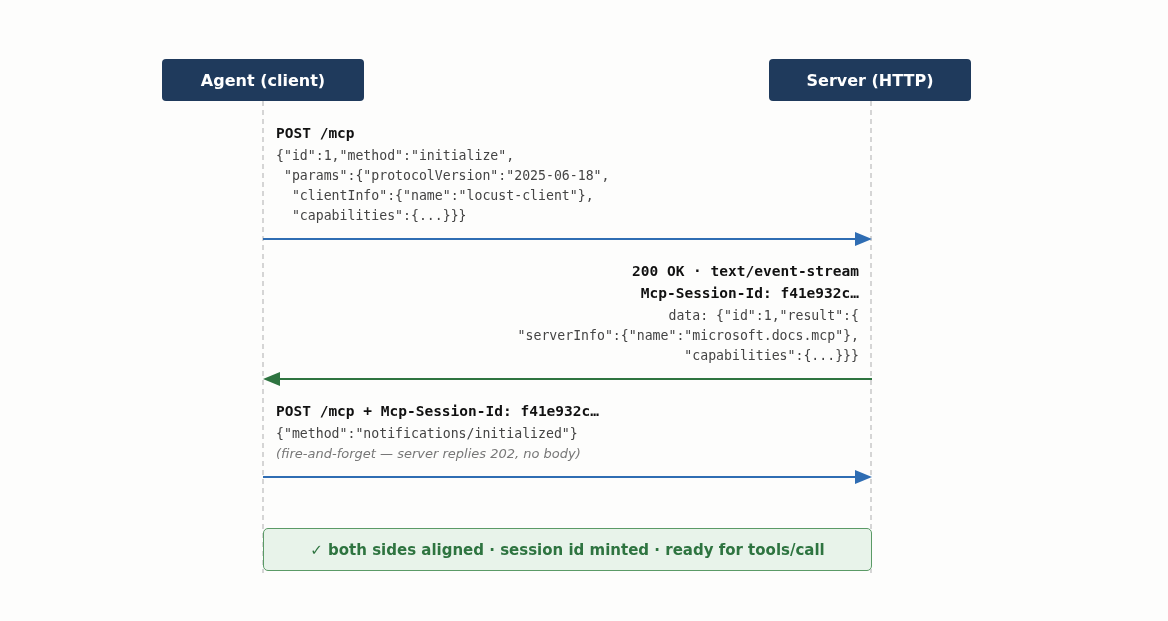 Image resolution: width=1168 pixels, height=621 pixels. I want to click on message-body-line: "clientInfo":{"name":"locust-client"},, so click(442, 196).